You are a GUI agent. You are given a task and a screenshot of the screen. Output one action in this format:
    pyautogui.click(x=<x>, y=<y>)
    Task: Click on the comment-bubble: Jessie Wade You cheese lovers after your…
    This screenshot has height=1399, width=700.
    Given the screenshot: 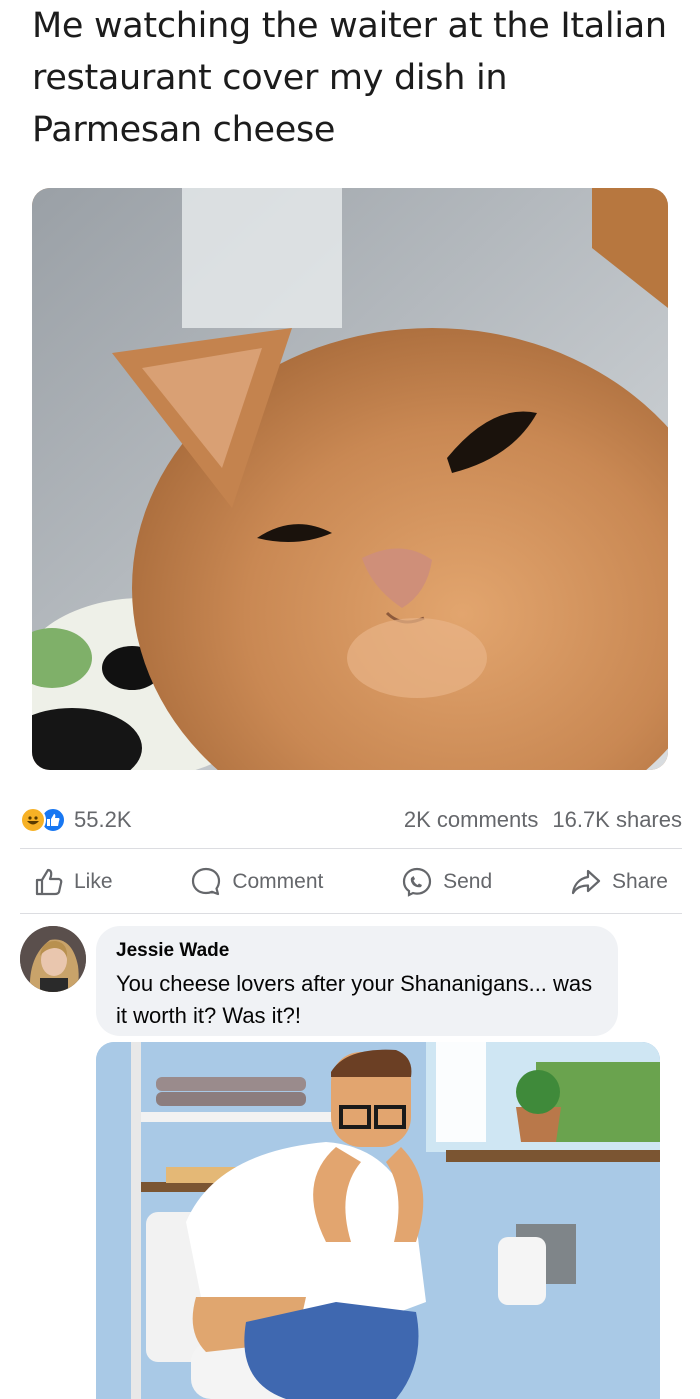 What is the action you would take?
    pyautogui.click(x=357, y=981)
    